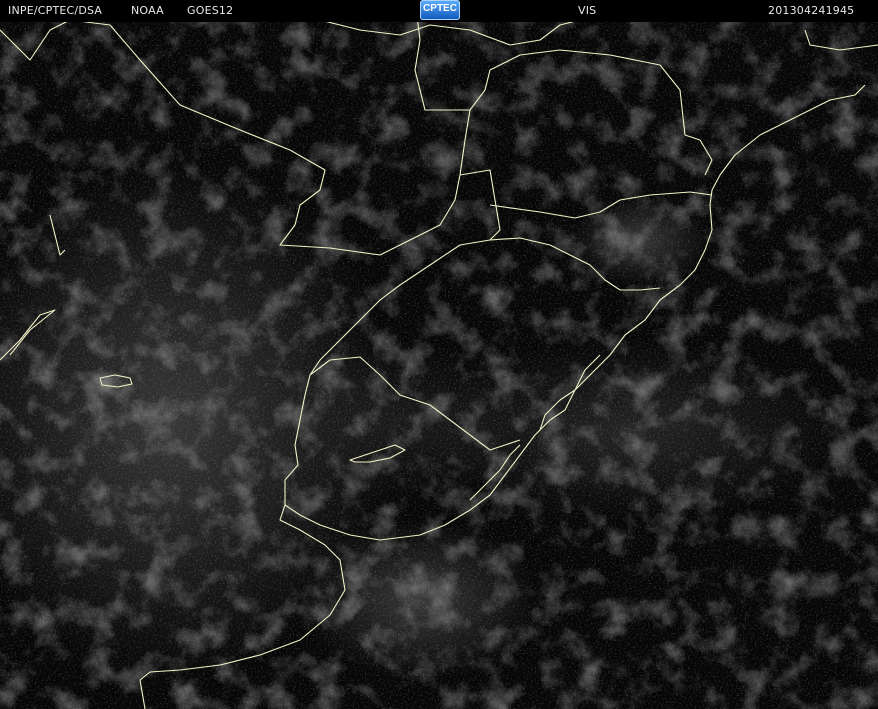 Image resolution: width=878 pixels, height=709 pixels. I want to click on provider-label: NOAA, so click(147, 10).